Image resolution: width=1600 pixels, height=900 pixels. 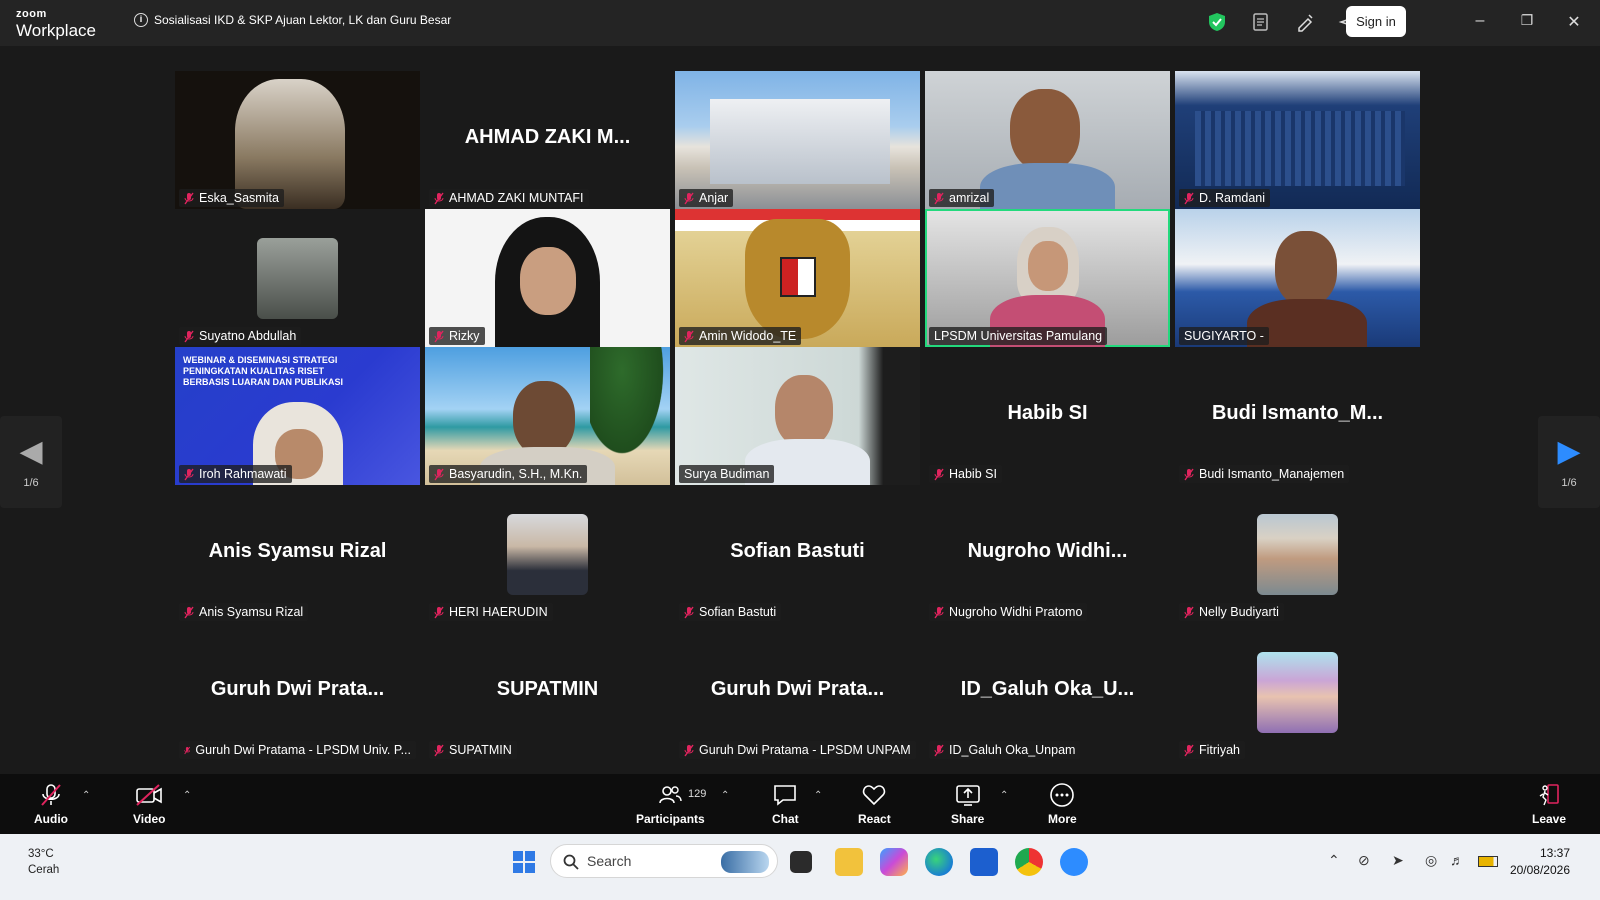 I want to click on chevron-right-icon: ▶, so click(x=1569, y=451).